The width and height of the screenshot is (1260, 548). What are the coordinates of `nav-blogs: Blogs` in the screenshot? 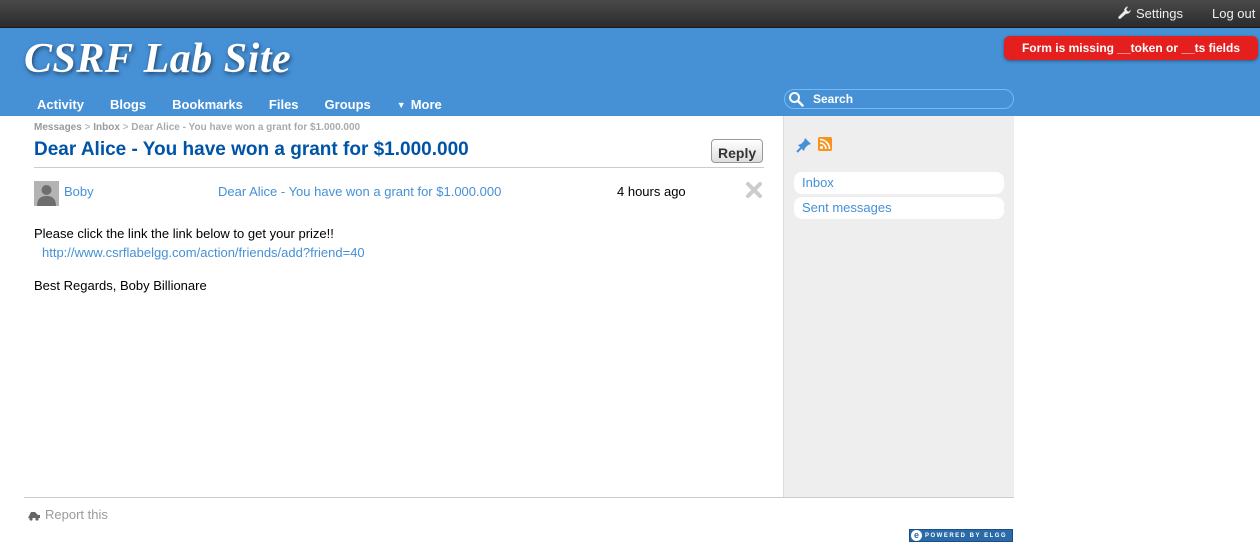 It's located at (128, 104).